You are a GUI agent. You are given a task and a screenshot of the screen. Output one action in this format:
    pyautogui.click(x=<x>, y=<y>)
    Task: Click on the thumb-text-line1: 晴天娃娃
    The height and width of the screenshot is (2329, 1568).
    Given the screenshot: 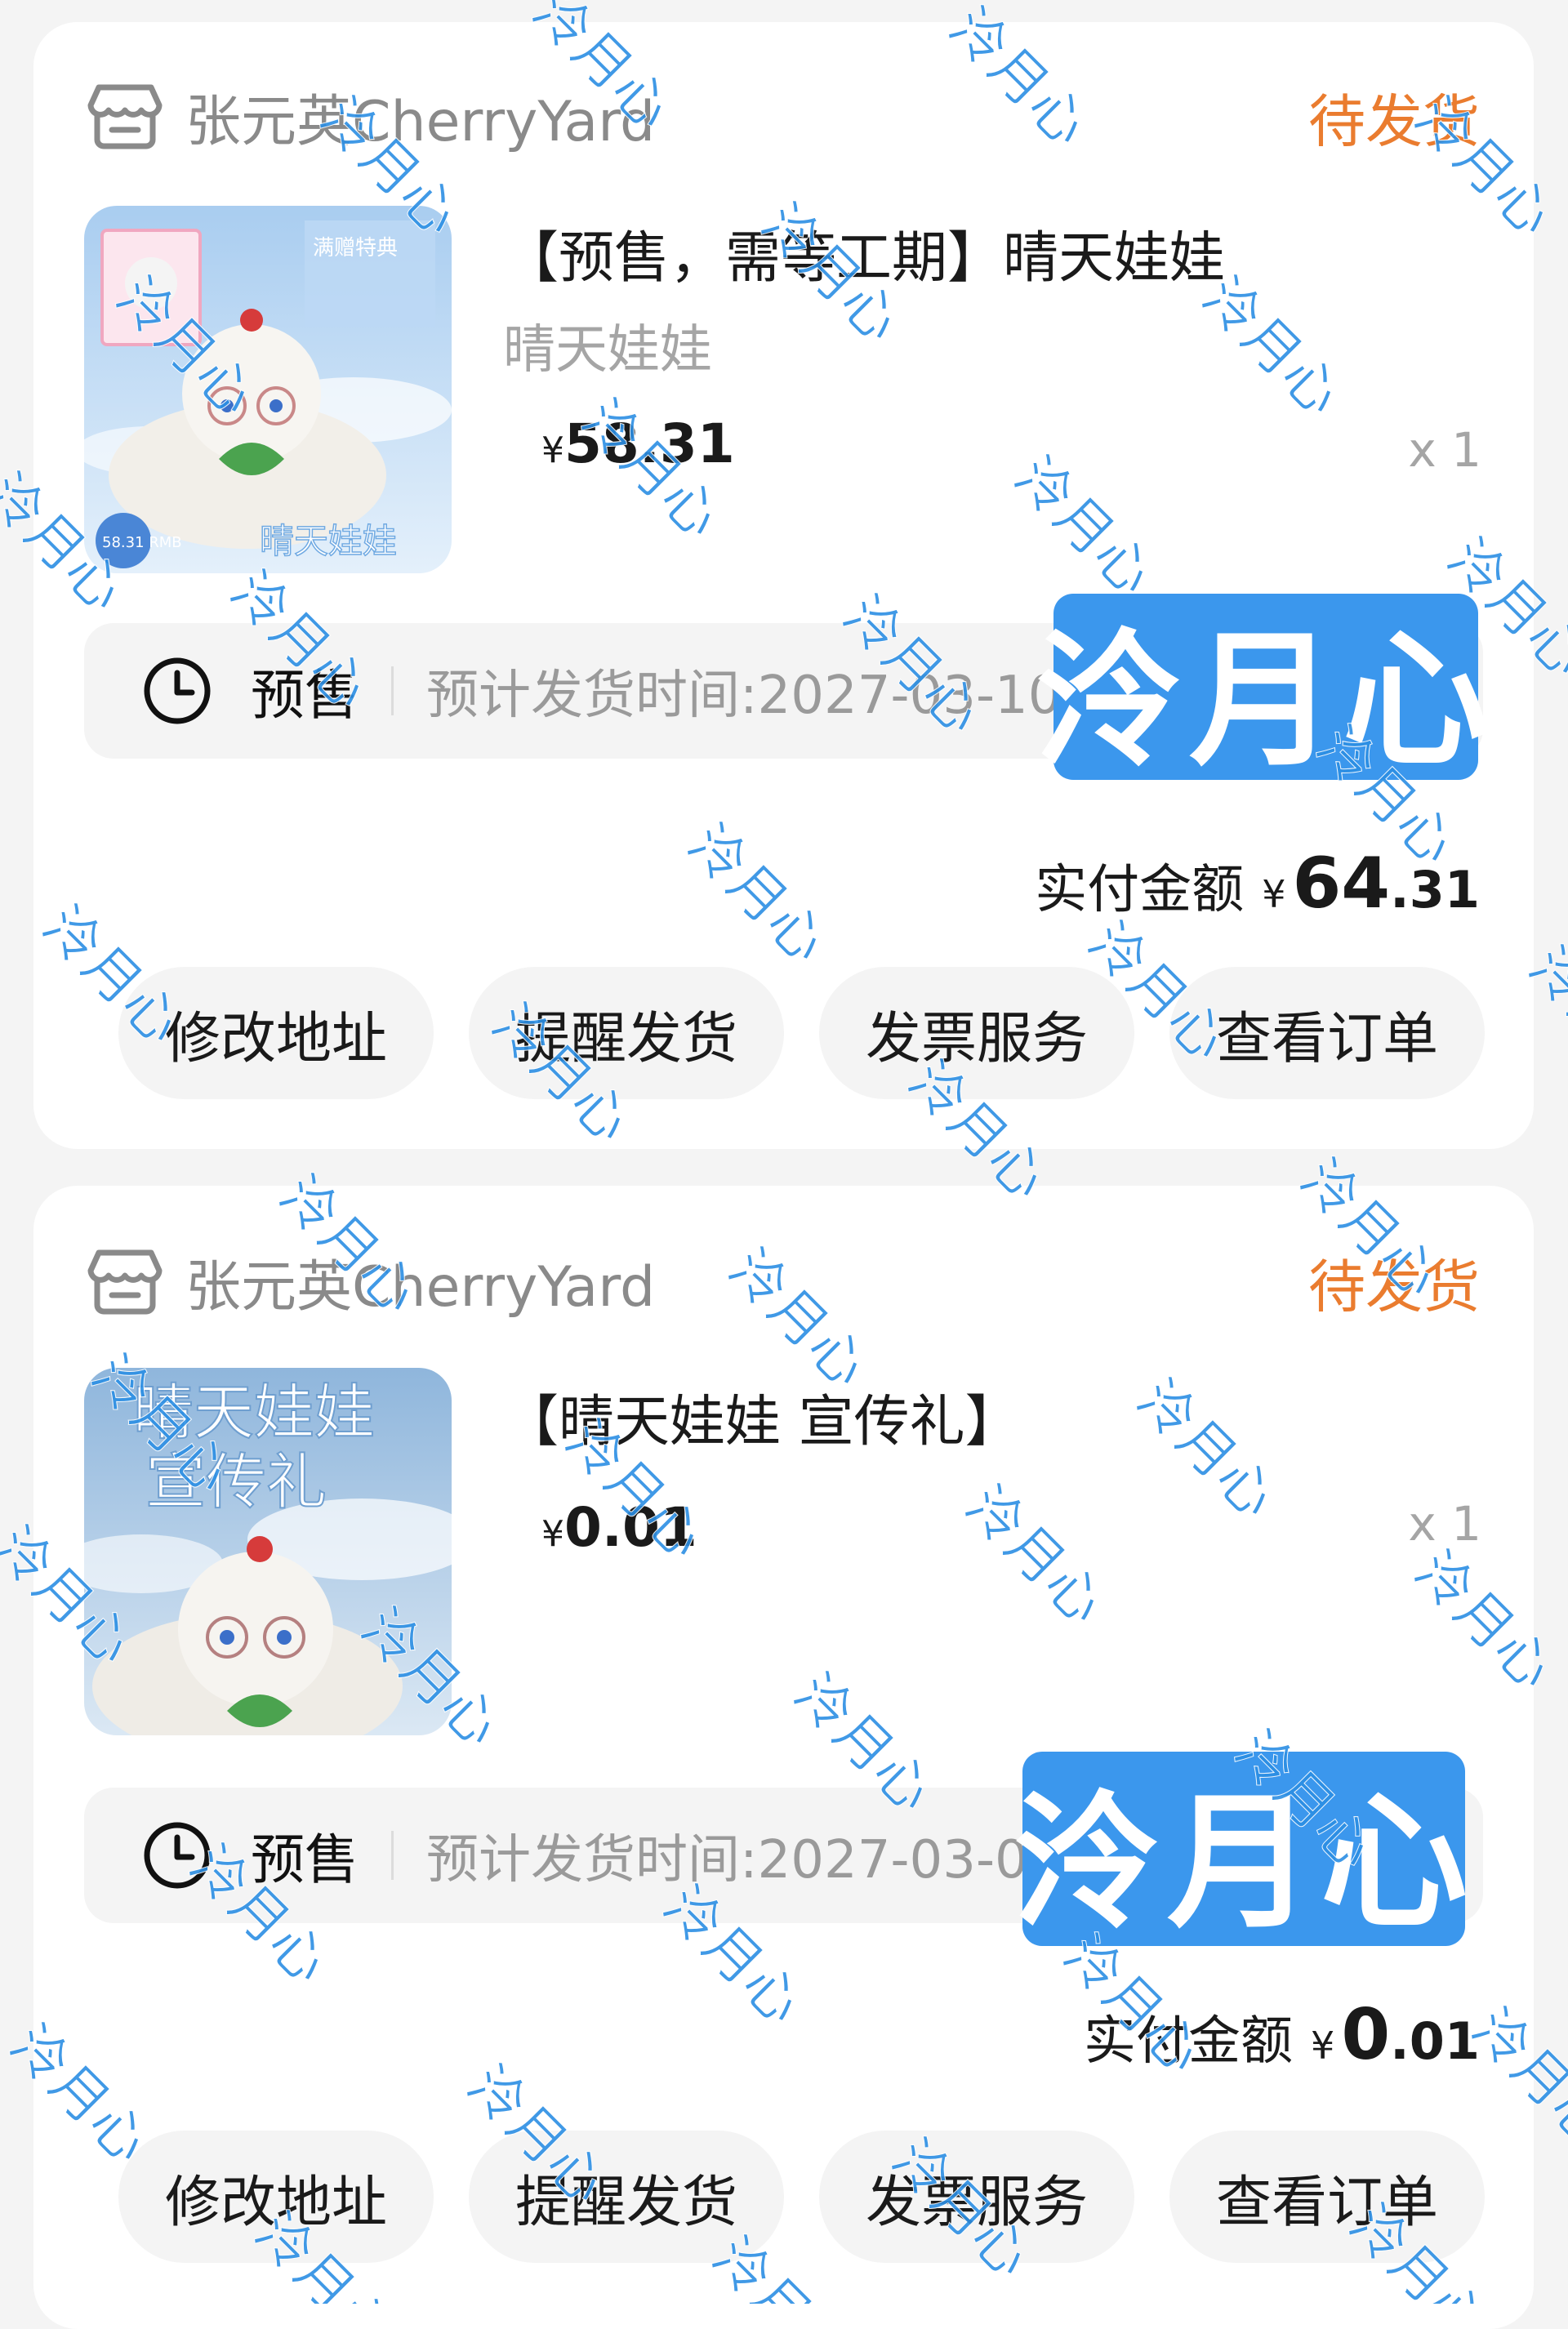 What is the action you would take?
    pyautogui.click(x=254, y=1413)
    